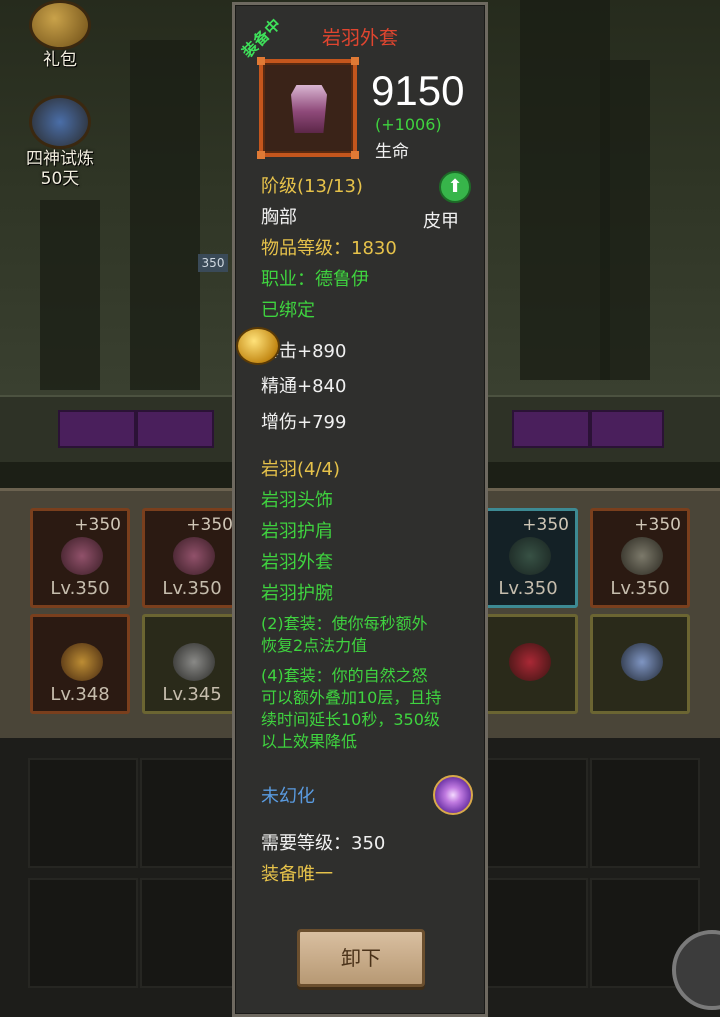 The width and height of the screenshot is (720, 1017). Describe the element at coordinates (297, 500) in the screenshot. I see `set-piece: 岩羽头饰` at that location.